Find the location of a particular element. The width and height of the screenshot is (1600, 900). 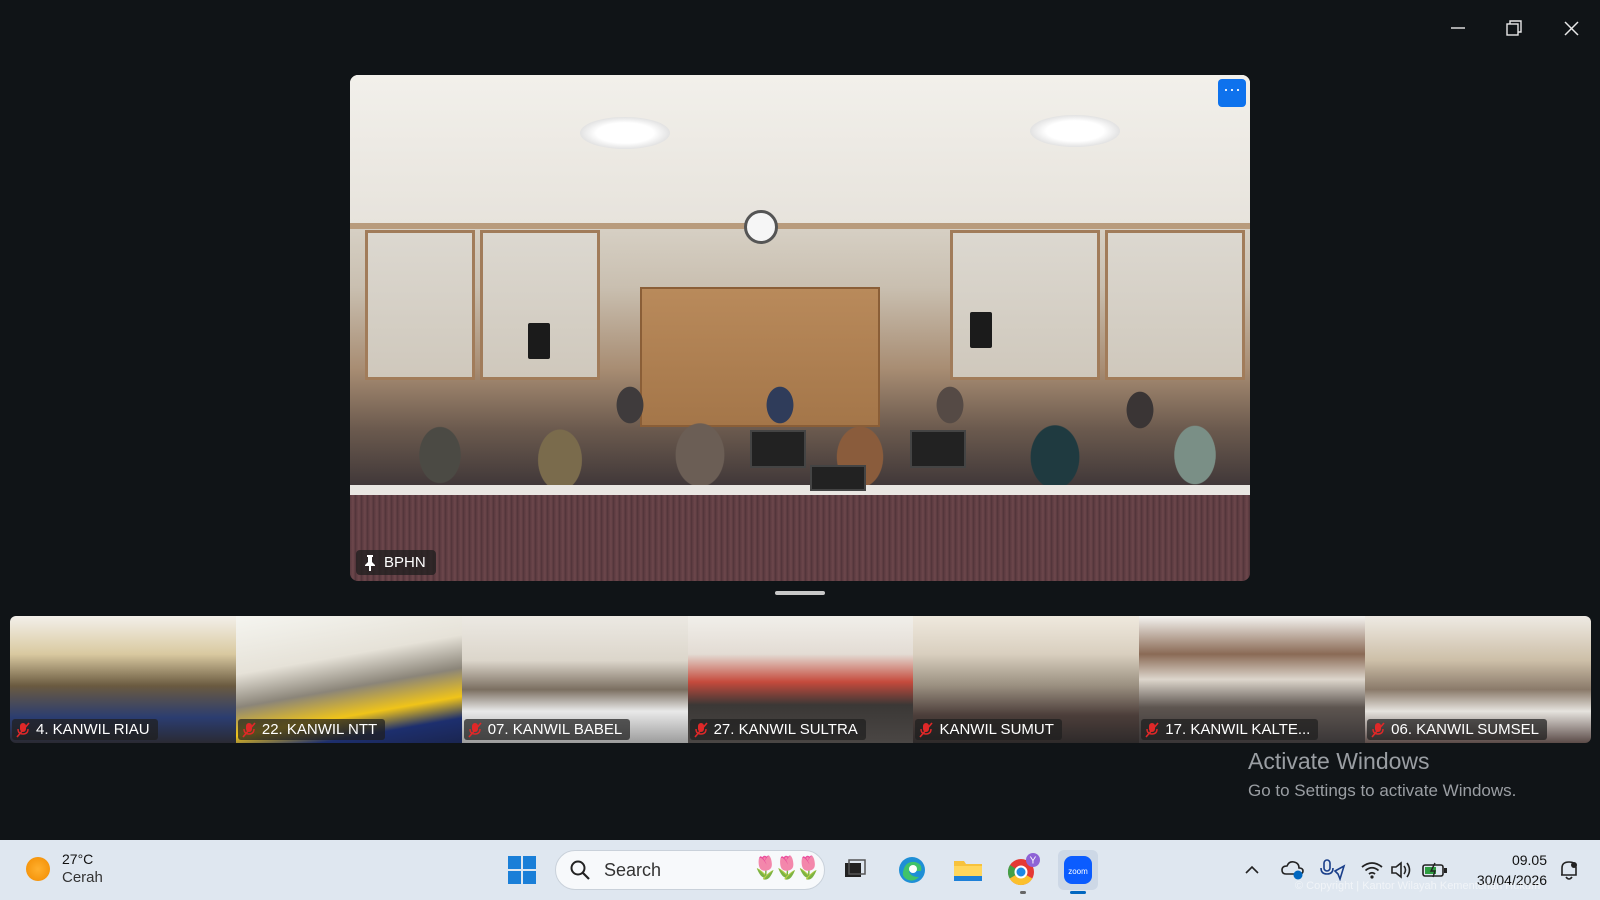

file-explorer-icon is located at coordinates (968, 871).